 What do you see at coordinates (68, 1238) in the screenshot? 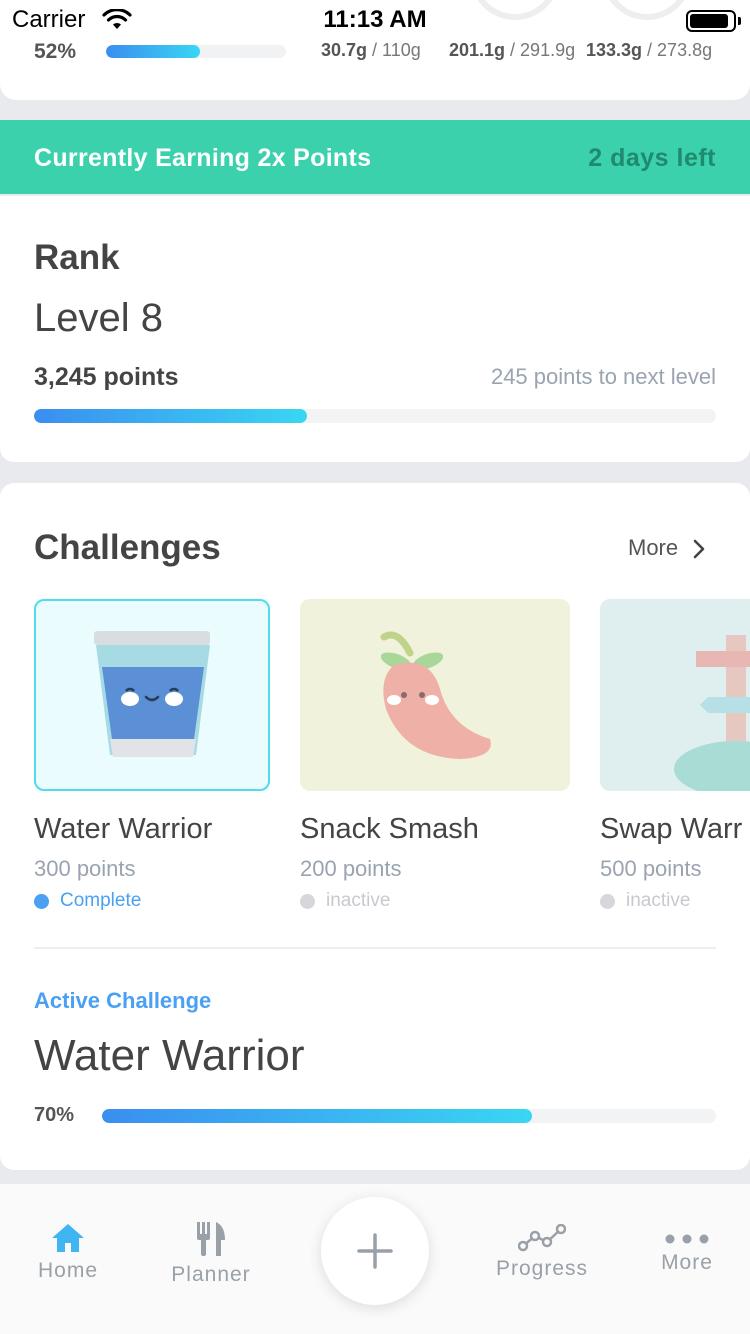
I see `home-icon` at bounding box center [68, 1238].